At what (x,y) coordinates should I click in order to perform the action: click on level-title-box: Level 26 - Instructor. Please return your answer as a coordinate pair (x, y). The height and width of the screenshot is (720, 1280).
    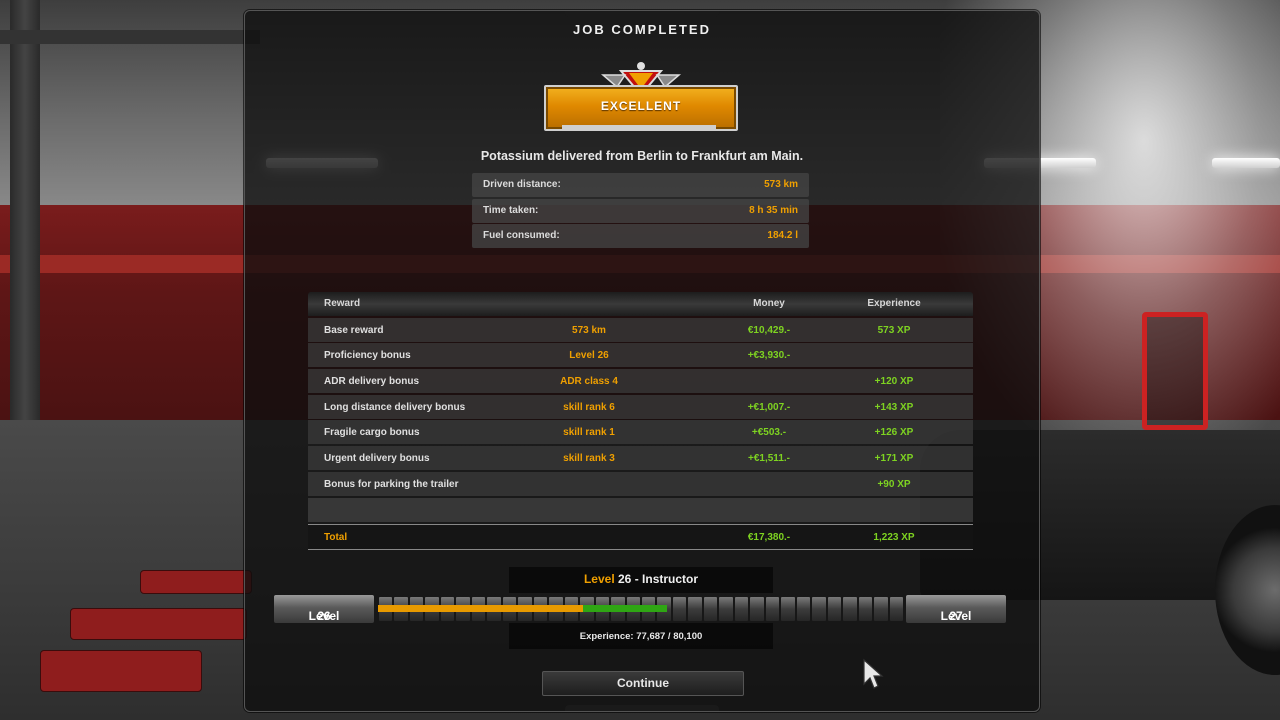
    Looking at the image, I should click on (641, 580).